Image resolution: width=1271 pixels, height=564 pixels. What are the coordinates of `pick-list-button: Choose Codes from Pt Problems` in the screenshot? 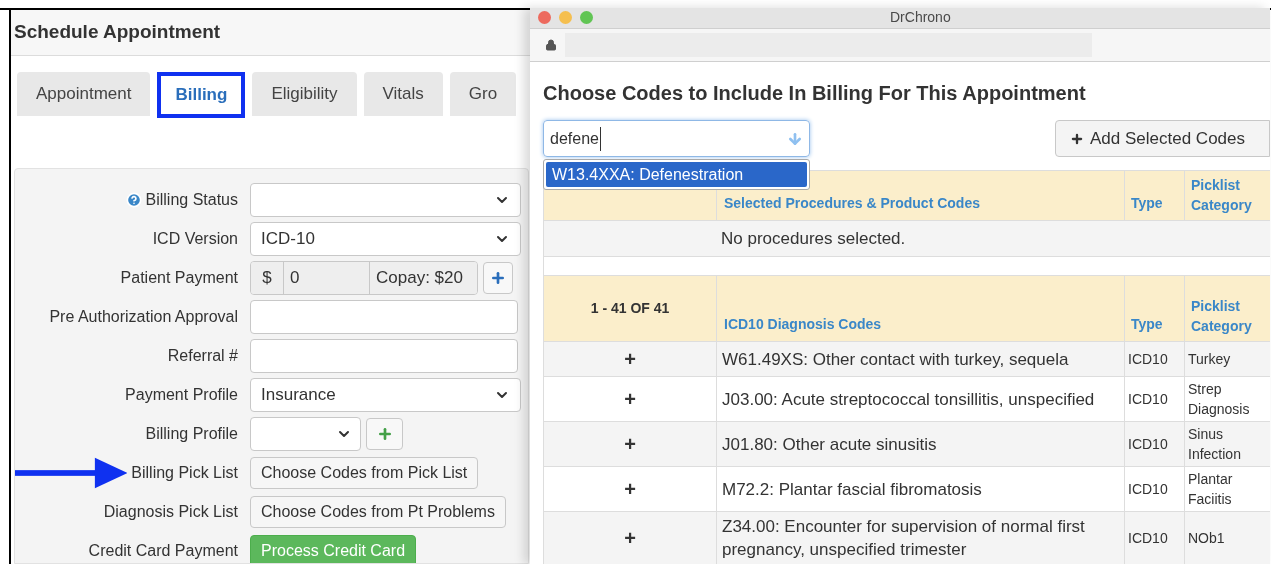 It's located at (378, 512).